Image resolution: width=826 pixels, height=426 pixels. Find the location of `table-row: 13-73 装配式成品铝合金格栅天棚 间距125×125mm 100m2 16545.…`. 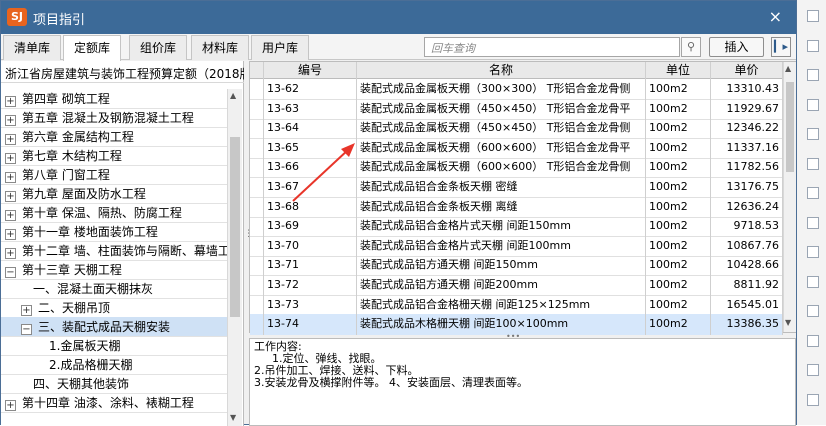

table-row: 13-73 装配式成品铝合金格栅天棚 间距125×125mm 100m2 16545.… is located at coordinates (516, 305).